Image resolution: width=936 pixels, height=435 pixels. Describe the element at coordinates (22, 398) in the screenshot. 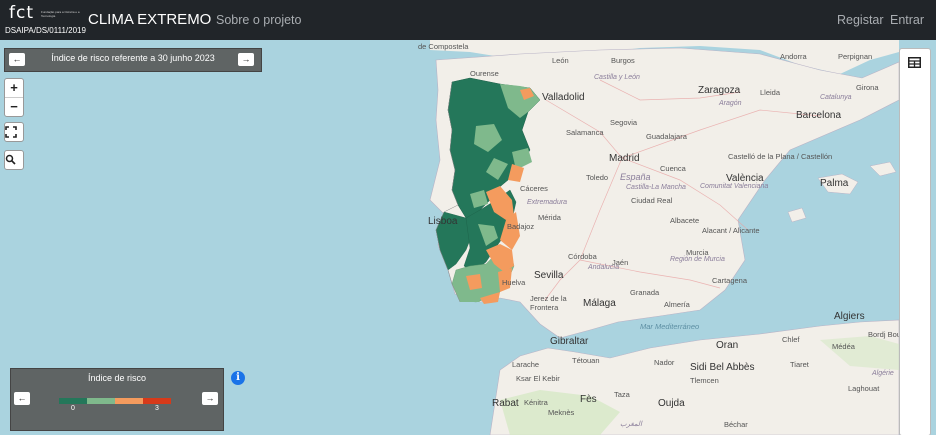

I see `legend-prev-button: ←` at that location.